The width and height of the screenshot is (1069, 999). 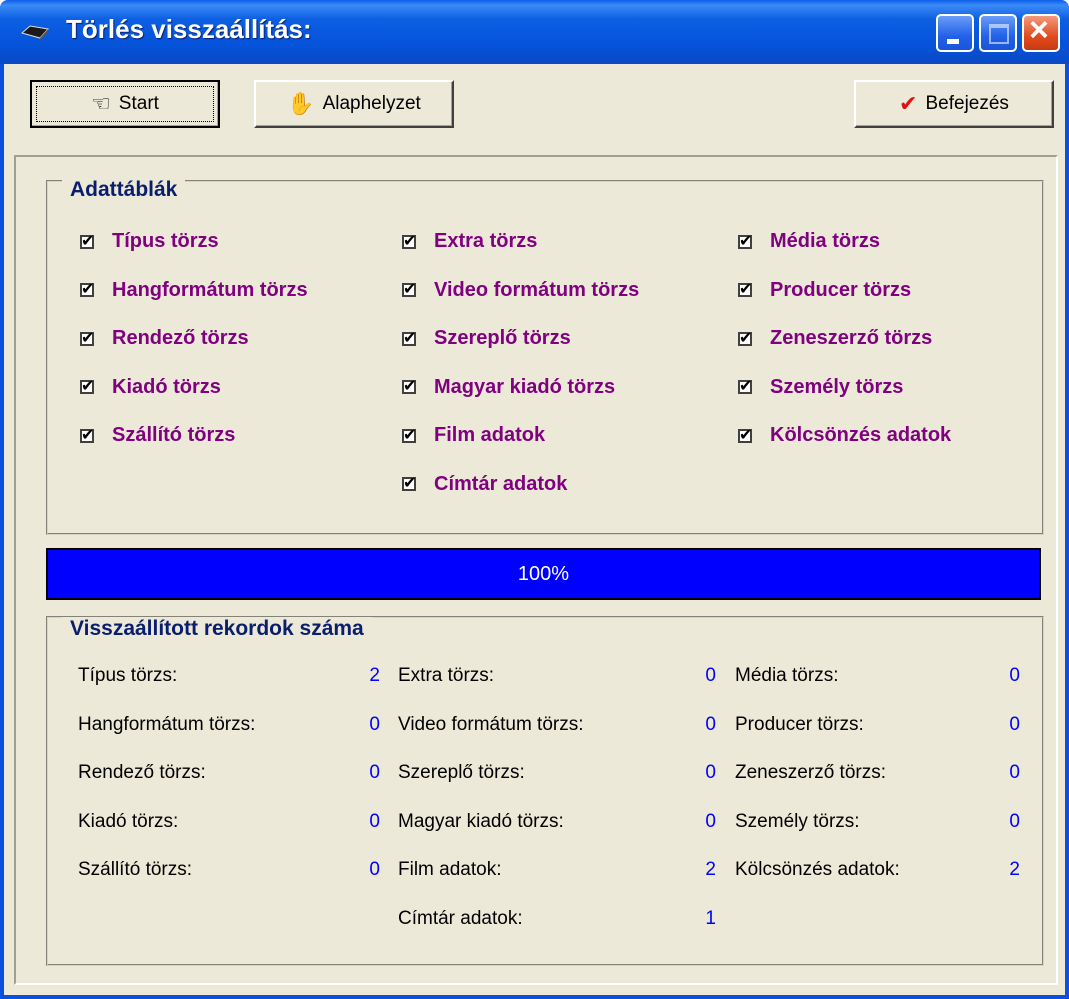 What do you see at coordinates (34, 33) in the screenshot?
I see `tape-icon` at bounding box center [34, 33].